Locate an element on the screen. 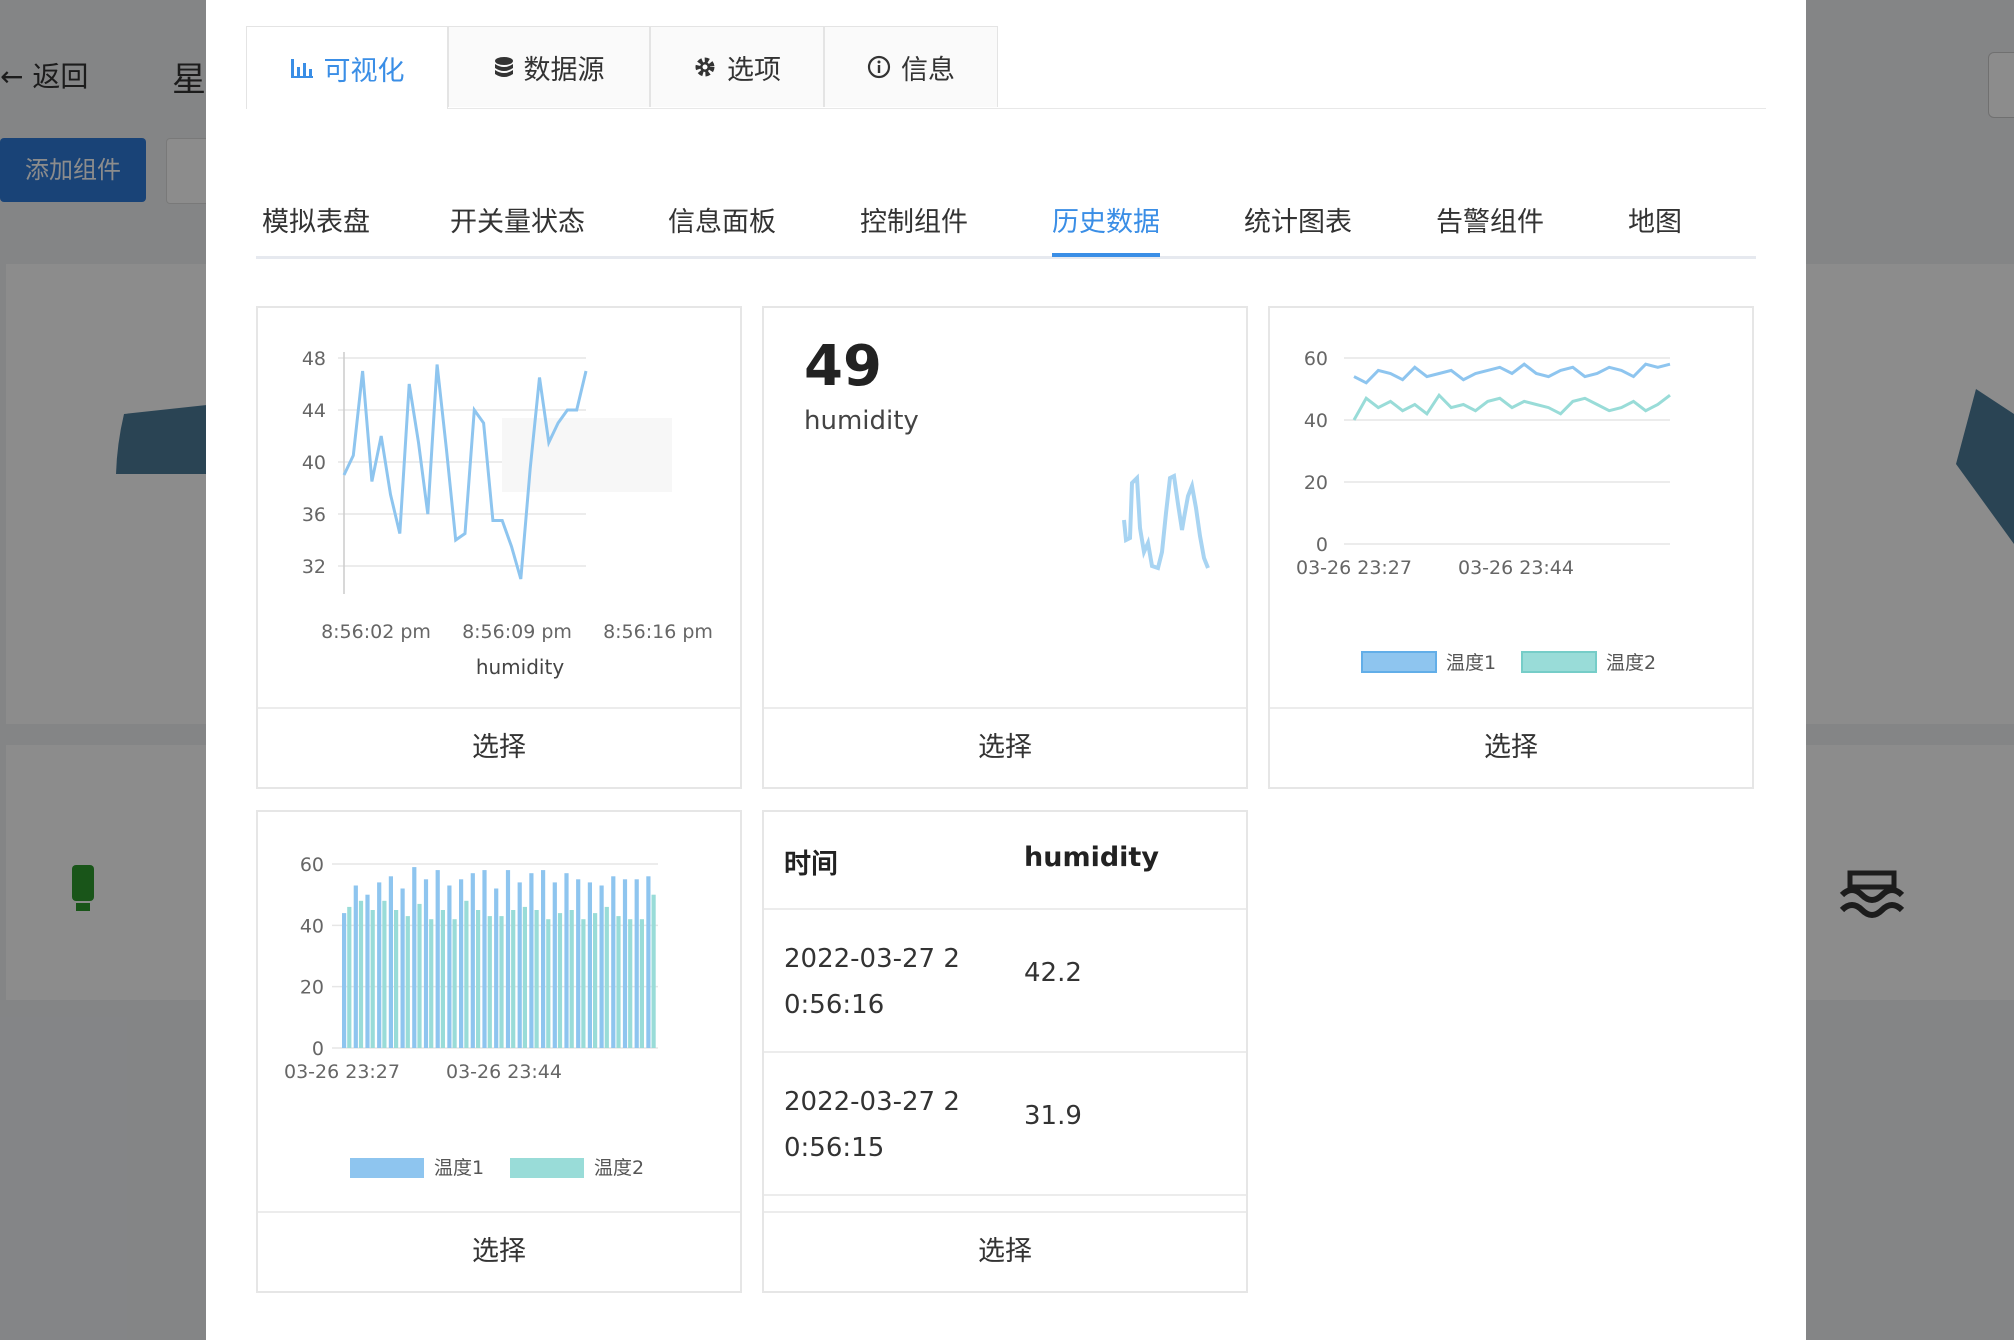 The image size is (2014, 1340). tab-datasource: 数据源 is located at coordinates (549, 66).